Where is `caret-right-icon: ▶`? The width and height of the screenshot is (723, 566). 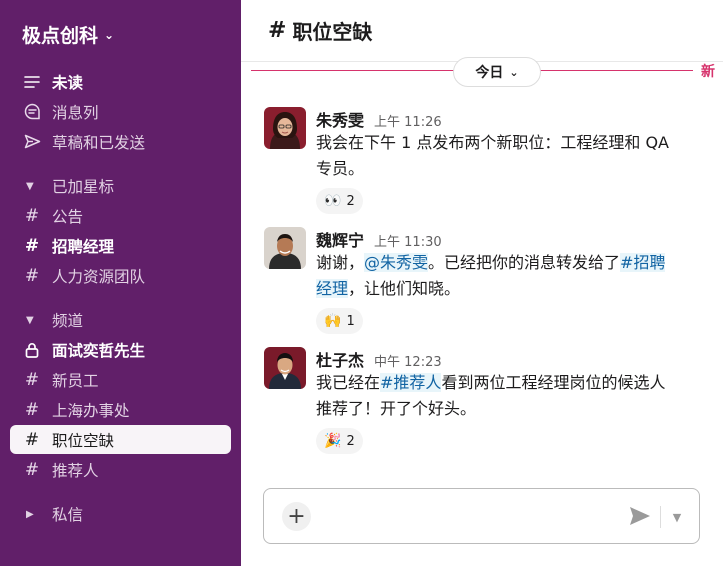 caret-right-icon: ▶ is located at coordinates (30, 514).